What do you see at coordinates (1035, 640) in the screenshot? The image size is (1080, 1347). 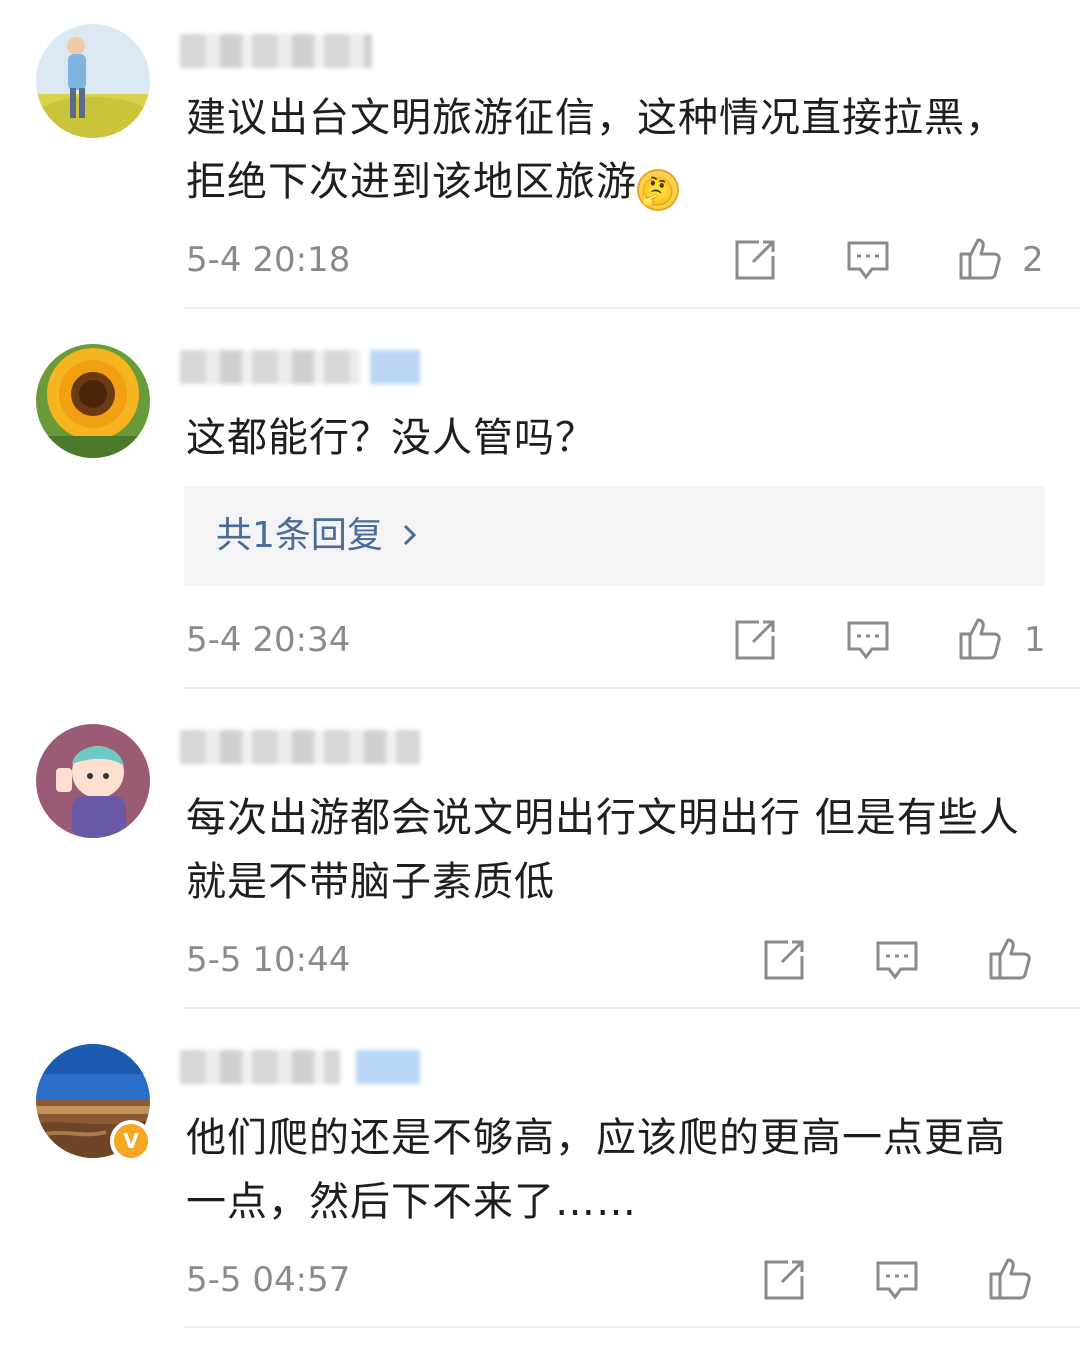 I see `like-count: 1` at bounding box center [1035, 640].